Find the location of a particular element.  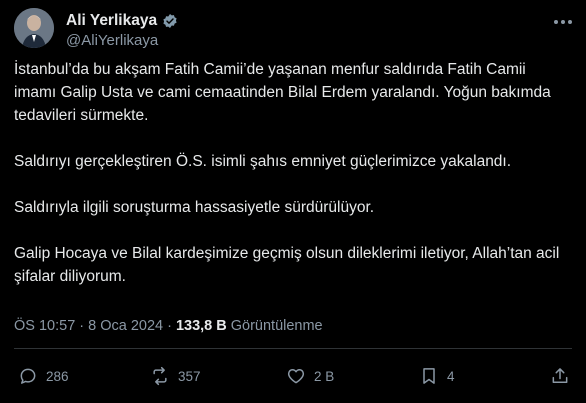

view-count-label: Görüntülenme is located at coordinates (276, 326).